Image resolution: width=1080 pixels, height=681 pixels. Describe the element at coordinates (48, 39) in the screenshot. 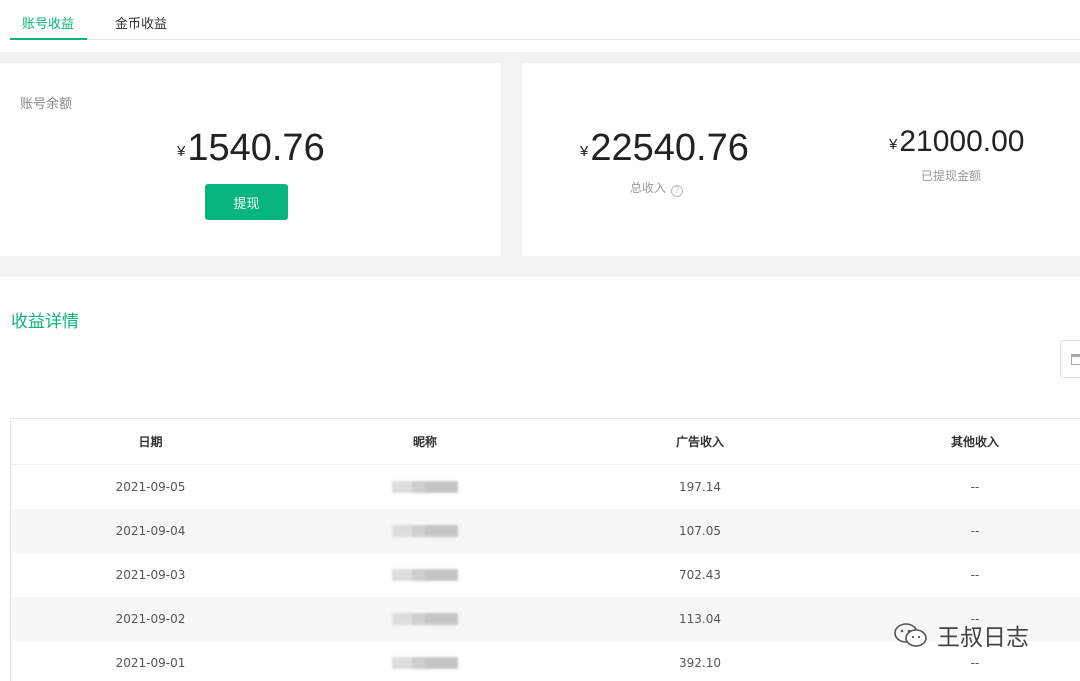

I see `active-tab-indicator` at that location.